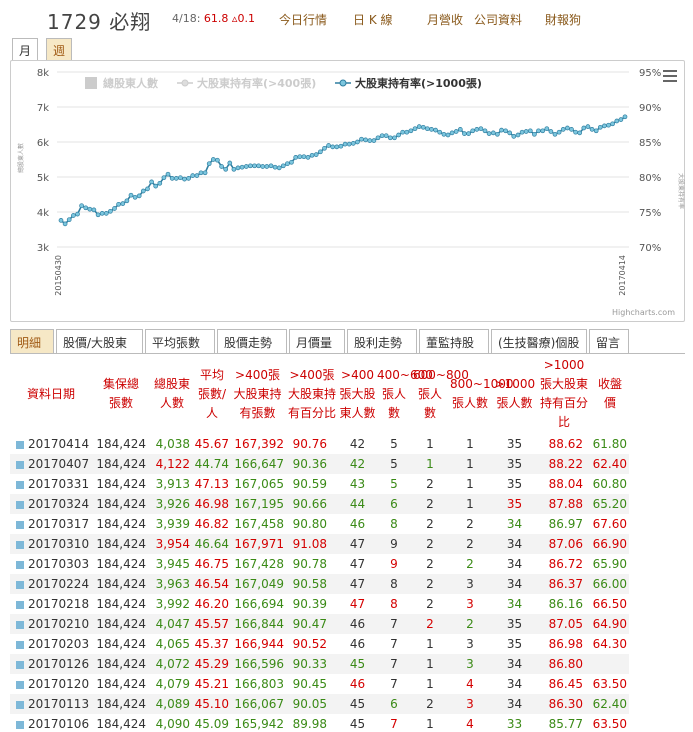 This screenshot has height=732, width=693. What do you see at coordinates (303, 19) in the screenshot?
I see `nav-today-quote: 今日行情` at bounding box center [303, 19].